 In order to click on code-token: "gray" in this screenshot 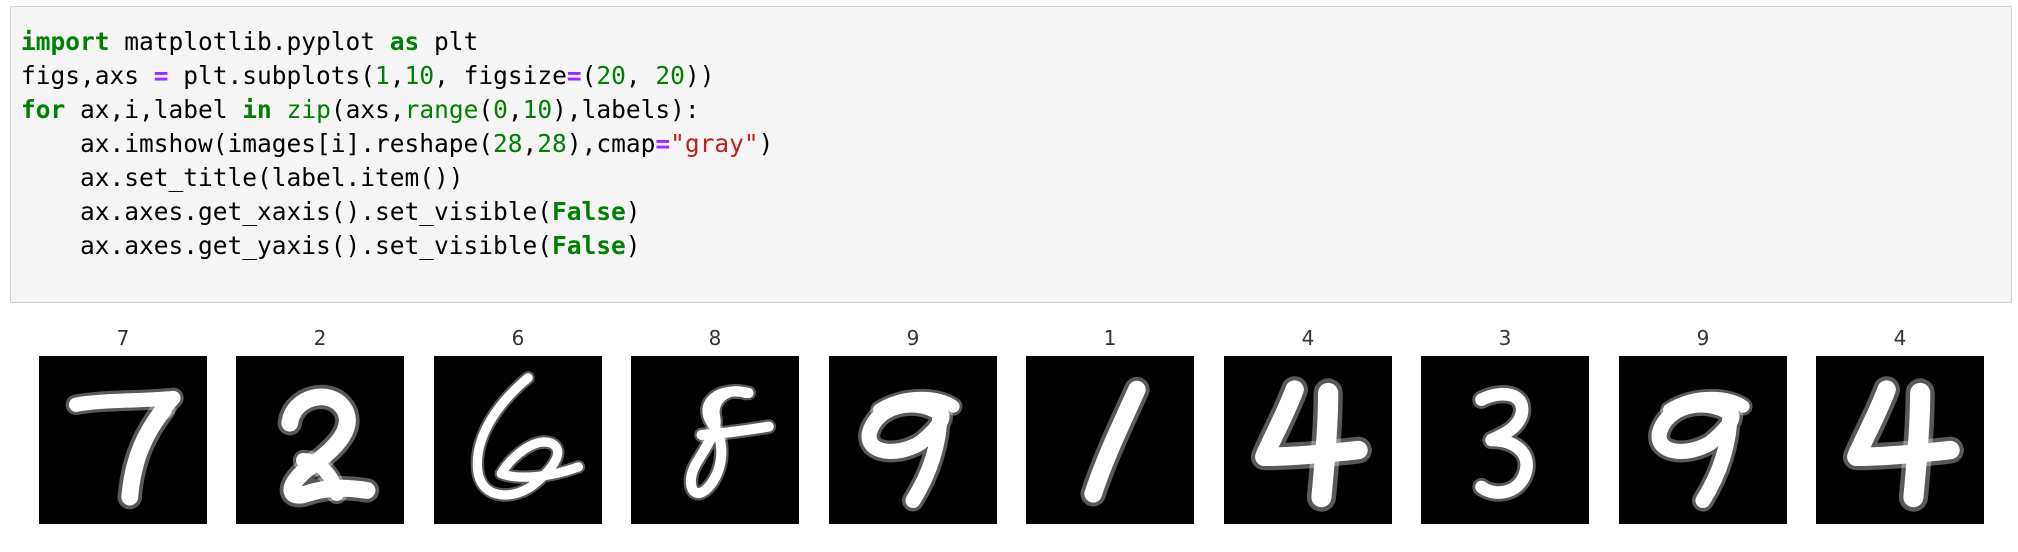, I will do `click(714, 143)`.